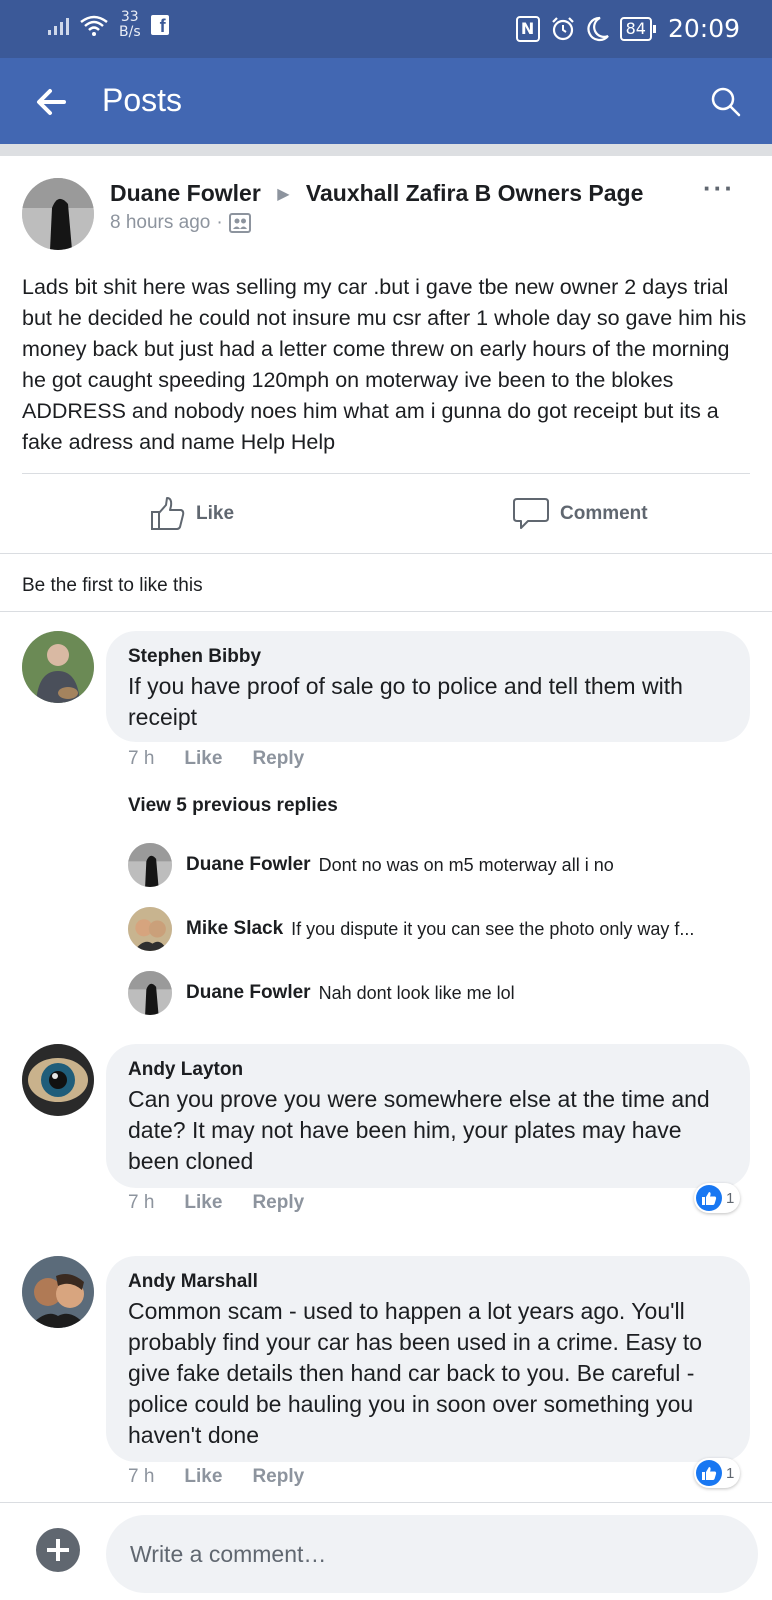 The height and width of the screenshot is (1600, 772). Describe the element at coordinates (159, 25) in the screenshot. I see `facebook-notification-icon: f` at that location.